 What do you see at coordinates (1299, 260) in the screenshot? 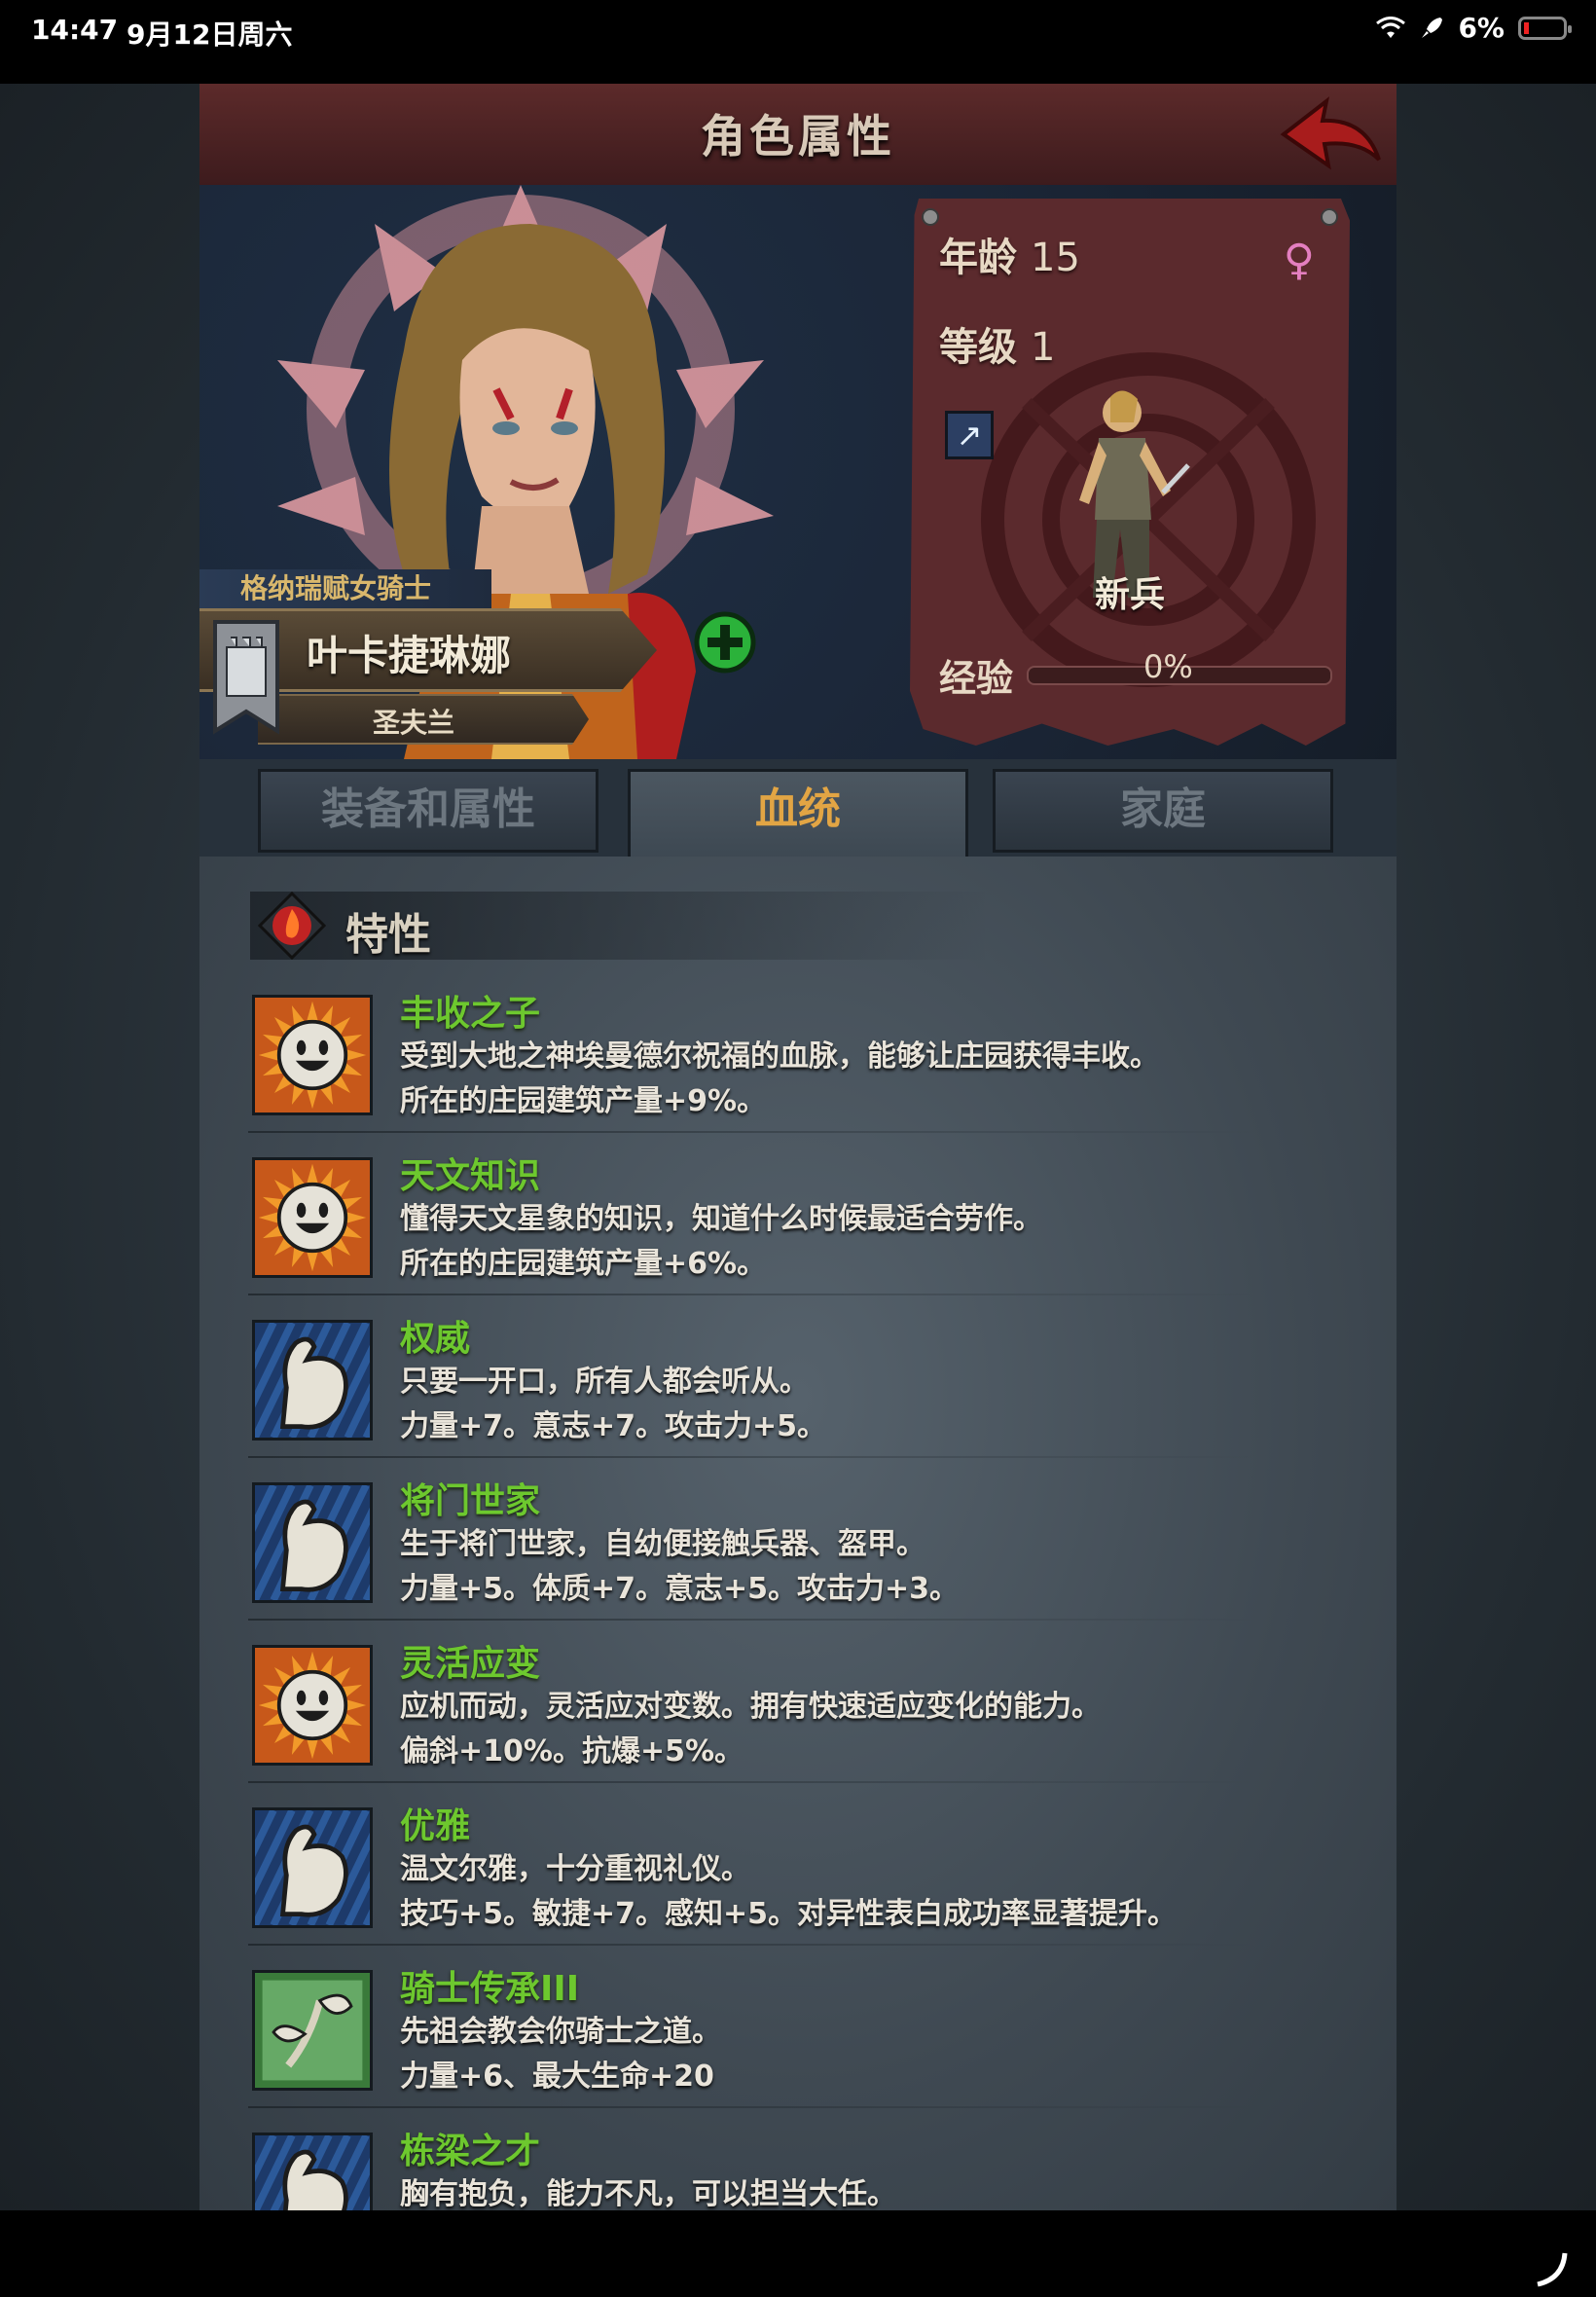
I see `female-icon: ♀` at bounding box center [1299, 260].